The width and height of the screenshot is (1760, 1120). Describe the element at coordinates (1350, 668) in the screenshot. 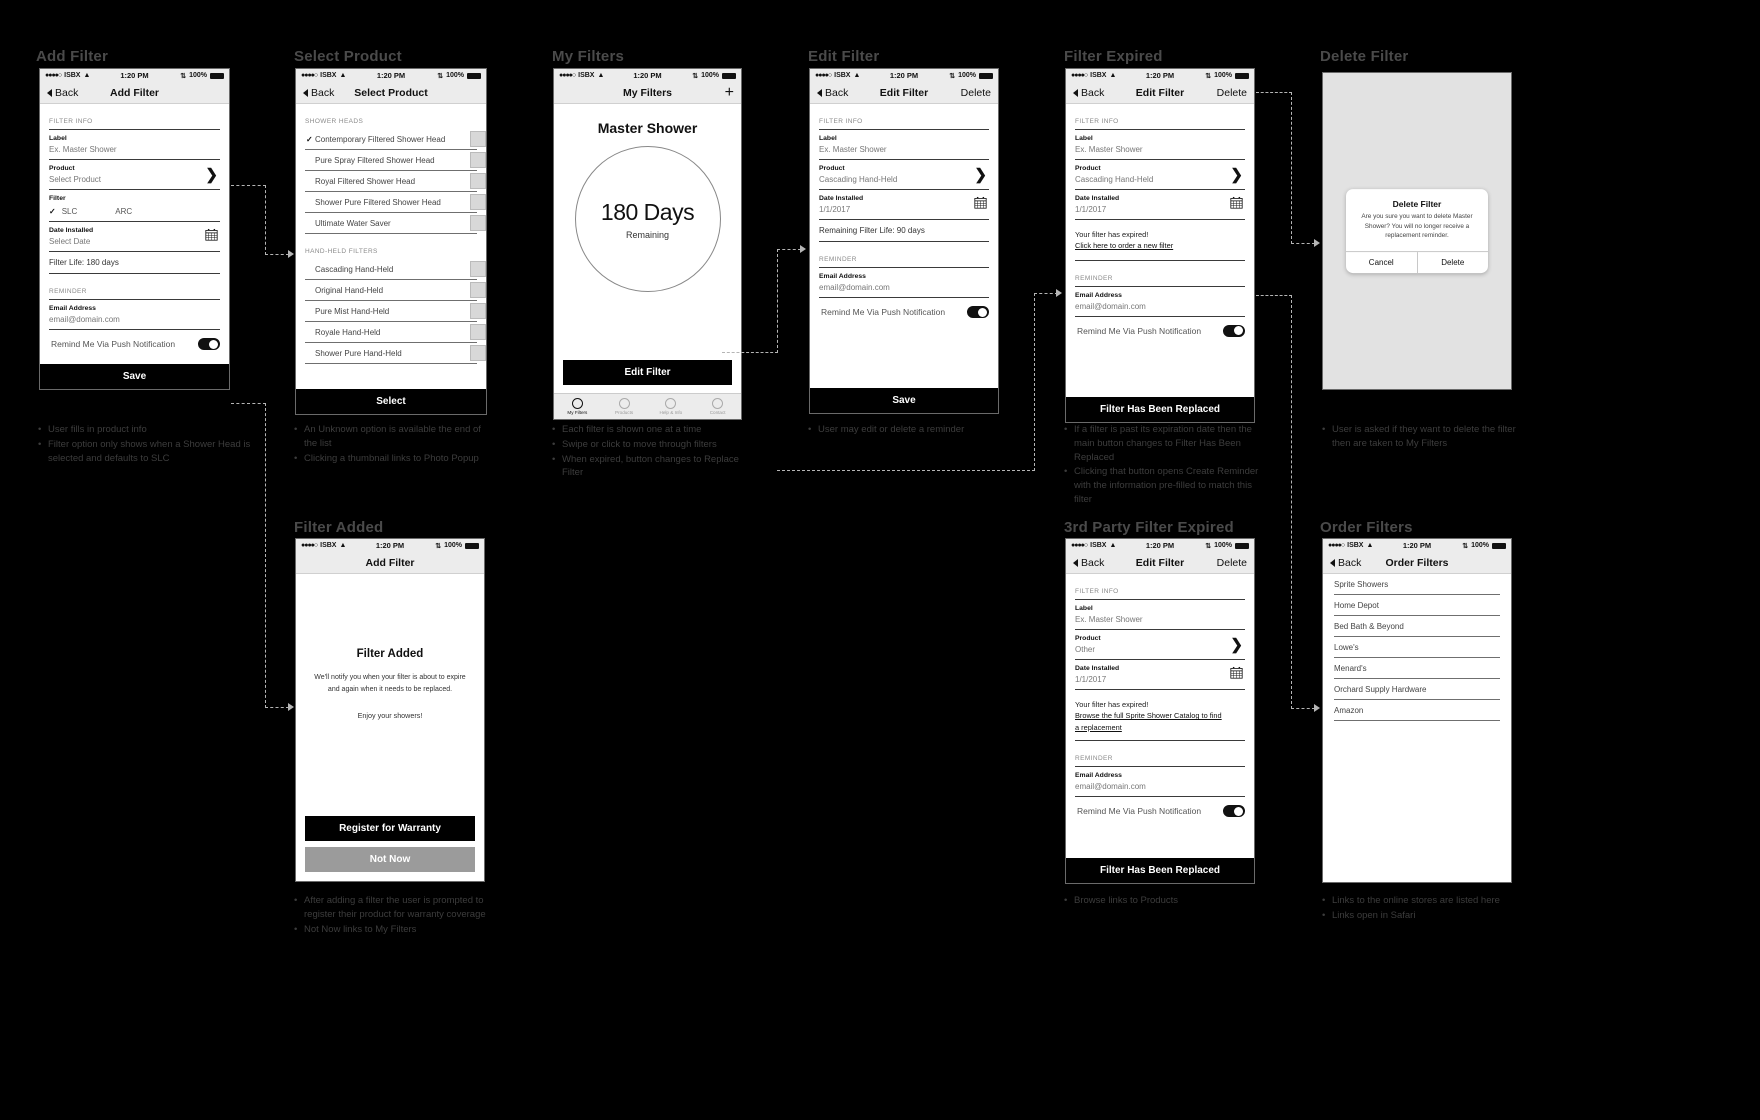

I see `store-link: Menard's` at that location.